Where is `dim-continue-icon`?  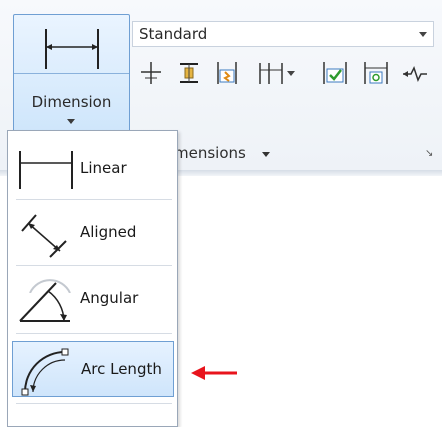 dim-continue-icon is located at coordinates (271, 73).